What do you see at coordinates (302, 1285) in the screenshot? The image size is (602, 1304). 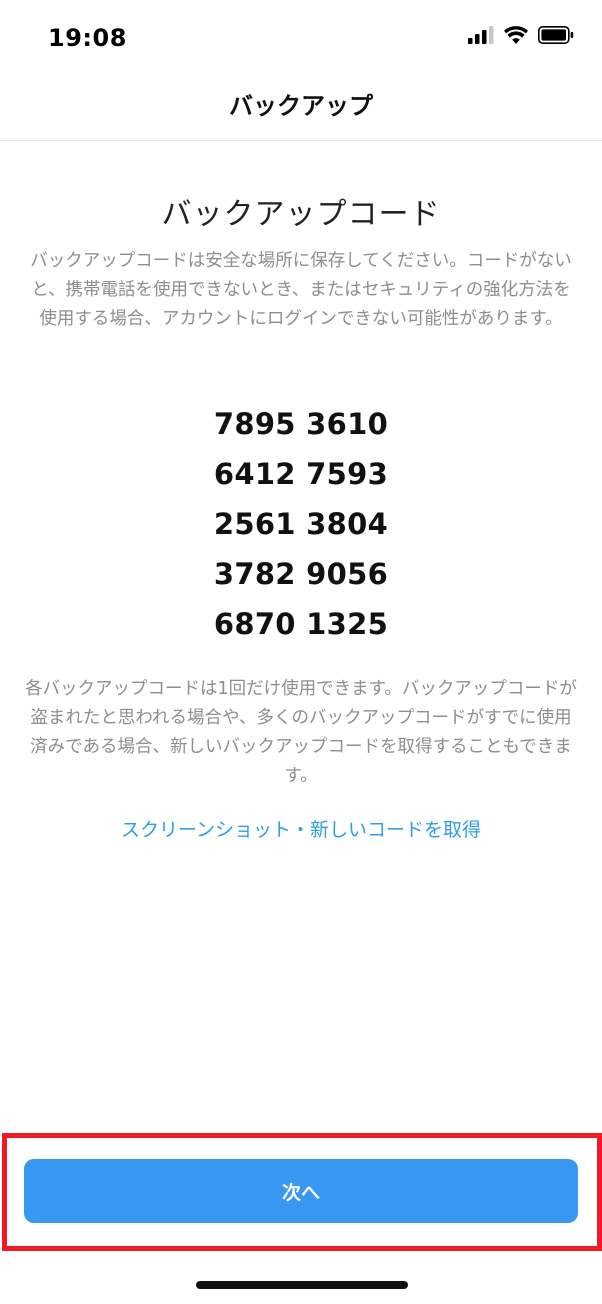 I see `home-indicator` at bounding box center [302, 1285].